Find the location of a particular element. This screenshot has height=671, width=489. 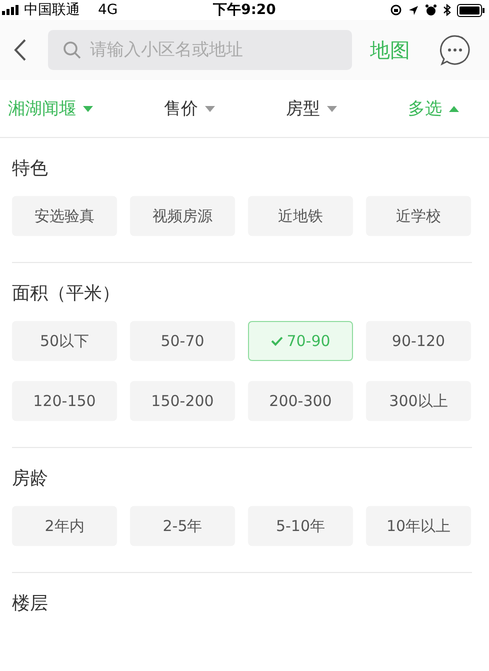

filter-tab: 房型 is located at coordinates (311, 108).